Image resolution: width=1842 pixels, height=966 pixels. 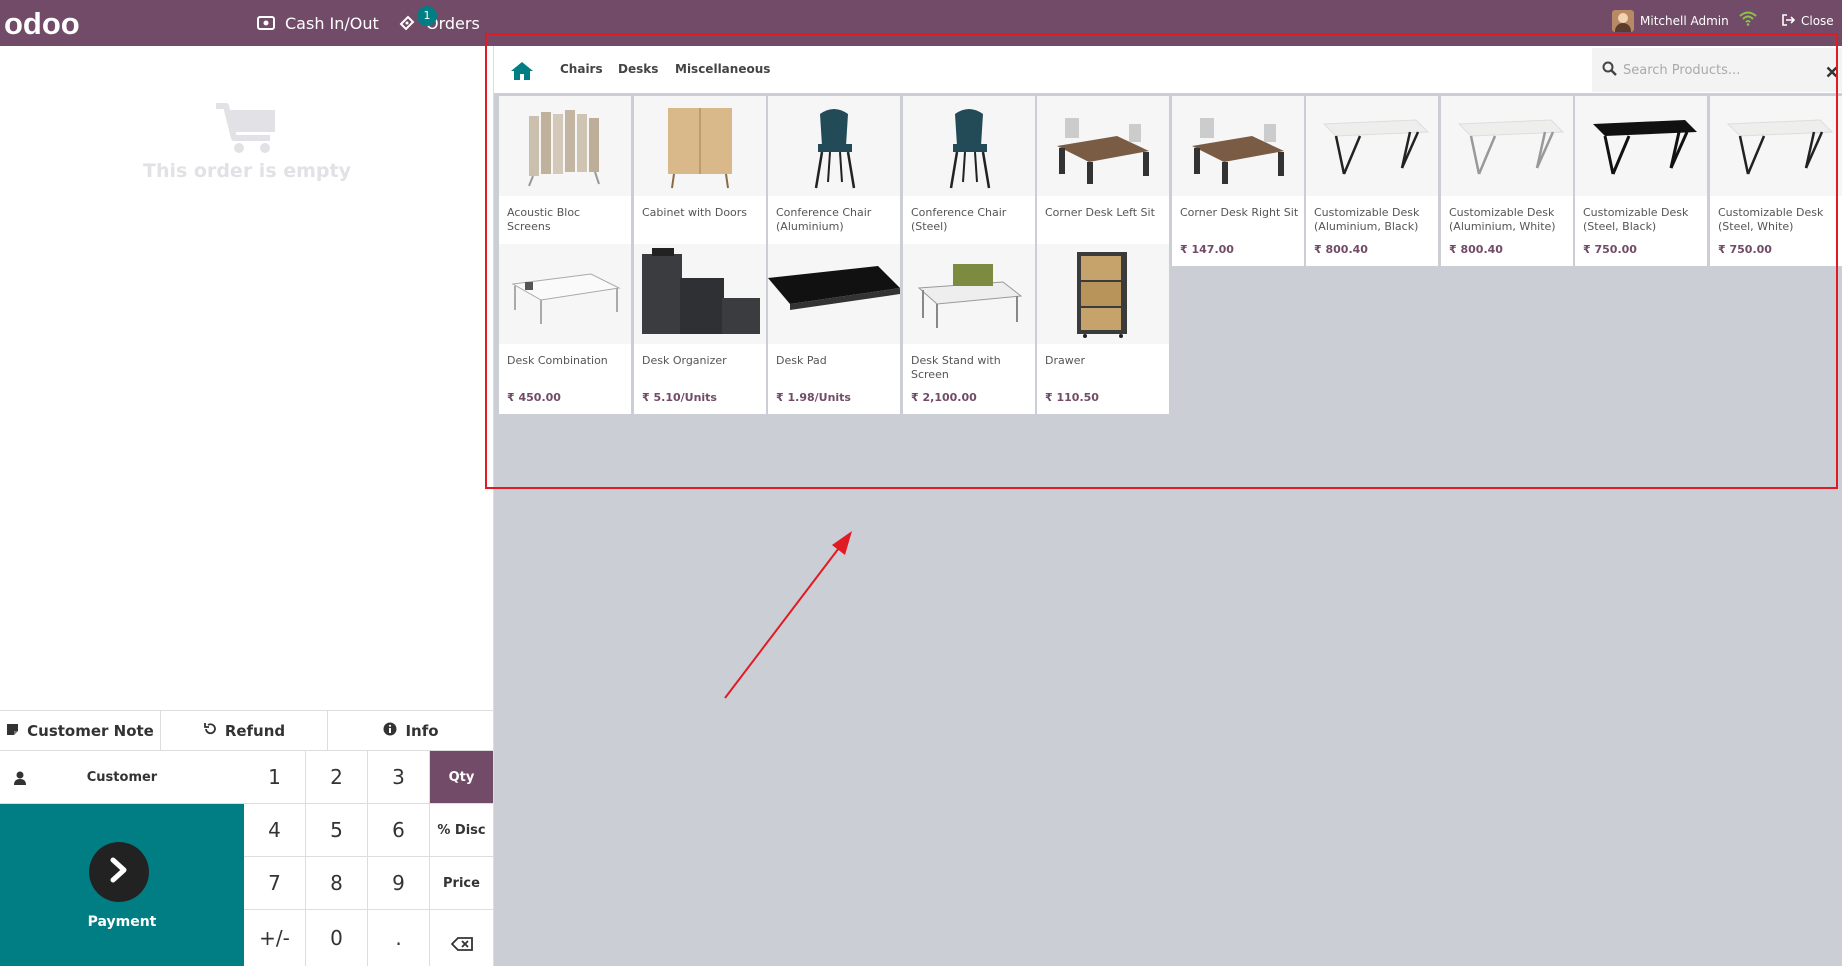 What do you see at coordinates (1636, 219) in the screenshot?
I see `product-name: Customizable Desk (Steel, Black)` at bounding box center [1636, 219].